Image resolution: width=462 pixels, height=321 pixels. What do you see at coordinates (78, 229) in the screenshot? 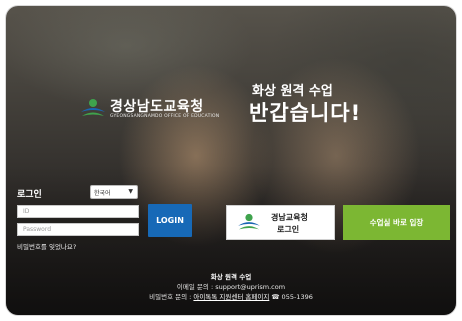
I see `password-input: Password` at bounding box center [78, 229].